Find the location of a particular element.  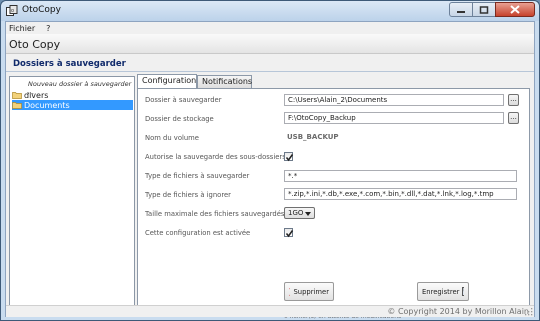

source-folder-field: C:\Users\Alain_2\Documents is located at coordinates (394, 100).